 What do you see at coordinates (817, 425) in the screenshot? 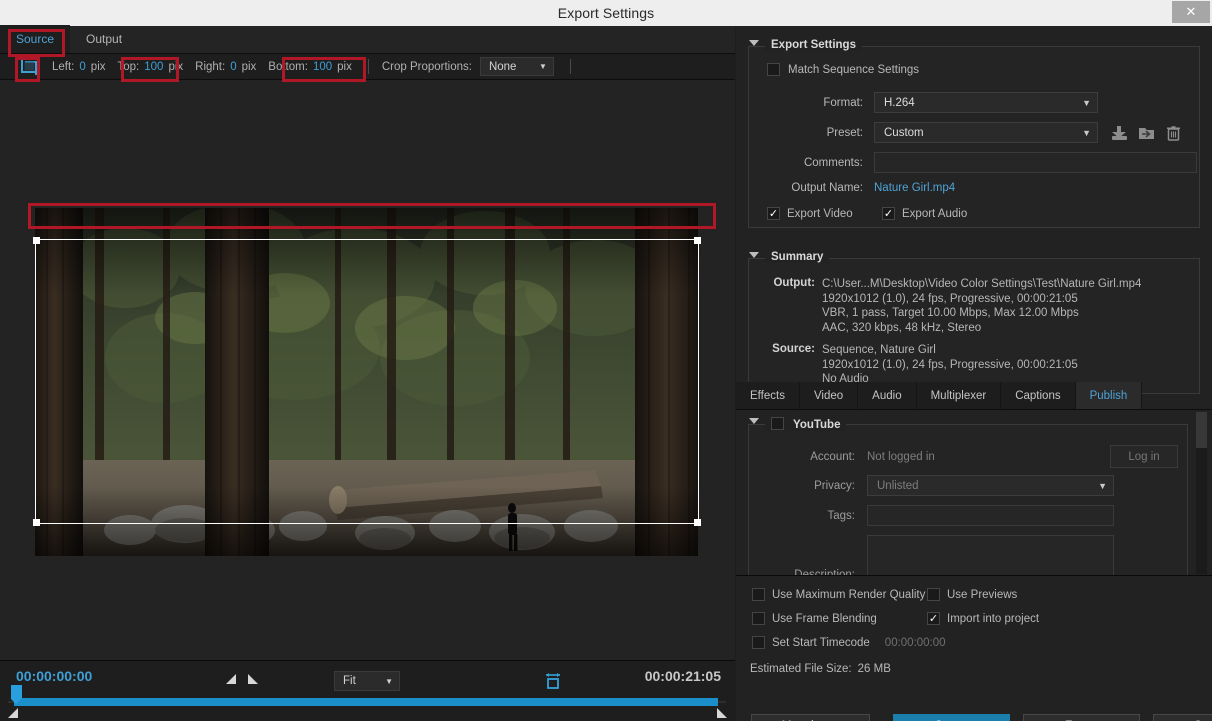
I see `youtube-title-text: YouTube` at bounding box center [817, 425].